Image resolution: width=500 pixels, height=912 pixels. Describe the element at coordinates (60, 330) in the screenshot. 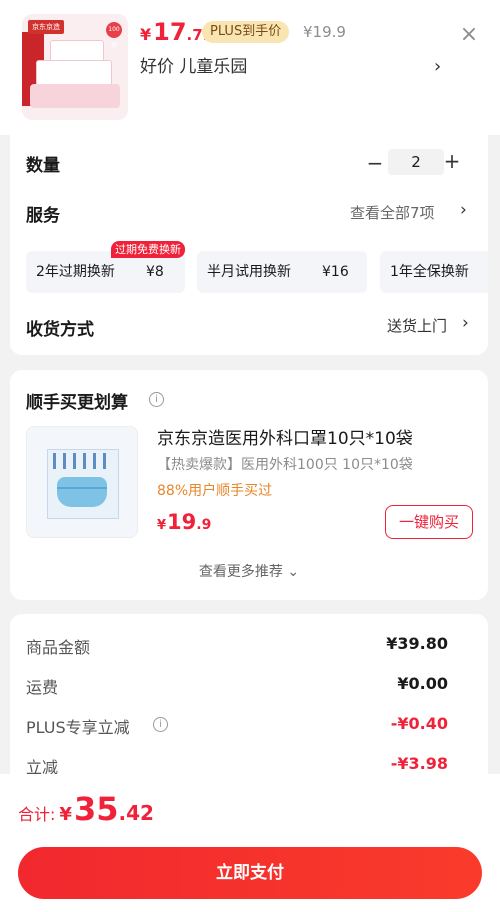

I see `delivery-label: 收货方式` at that location.